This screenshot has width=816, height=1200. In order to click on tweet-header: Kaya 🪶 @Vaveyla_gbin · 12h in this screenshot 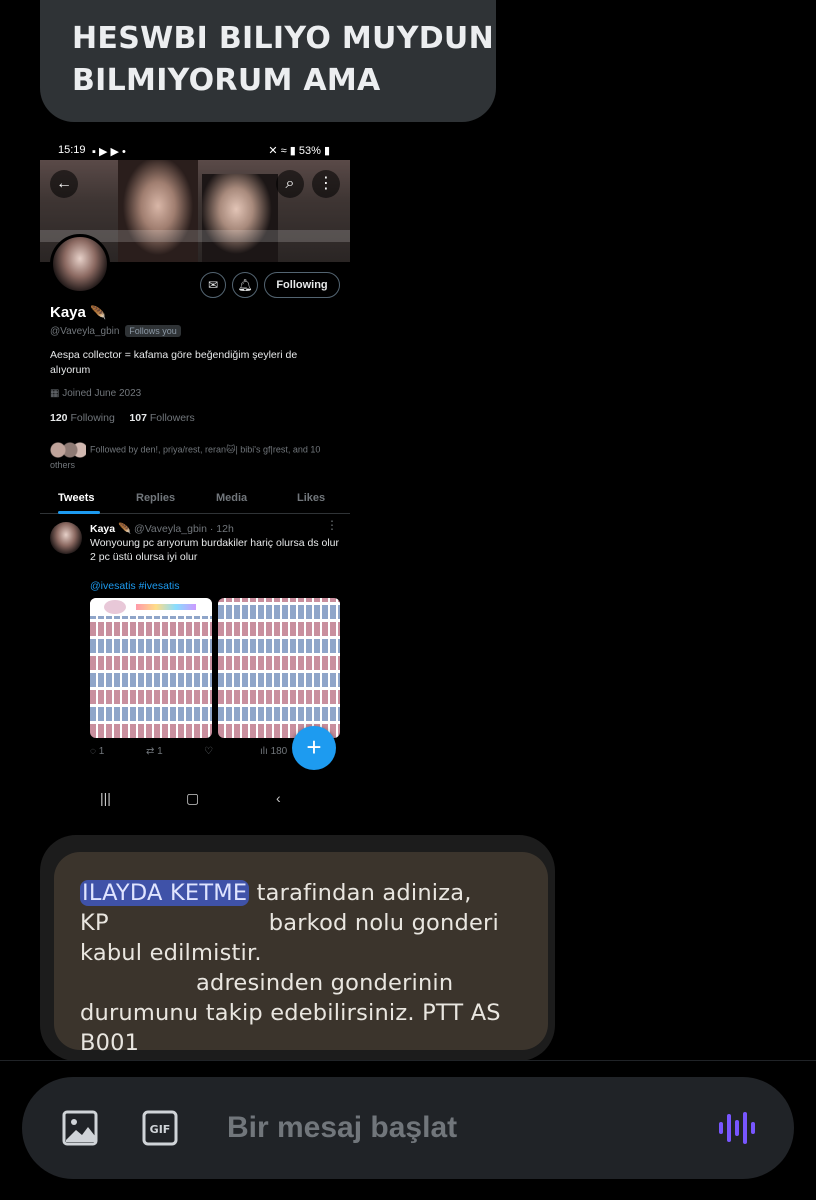, I will do `click(162, 528)`.